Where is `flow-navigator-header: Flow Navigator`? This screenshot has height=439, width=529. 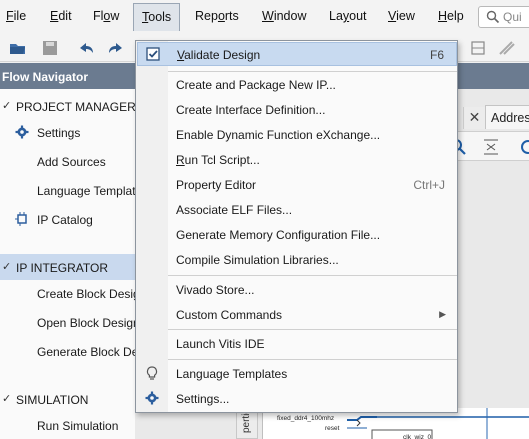 flow-navigator-header: Flow Navigator is located at coordinates (67, 76).